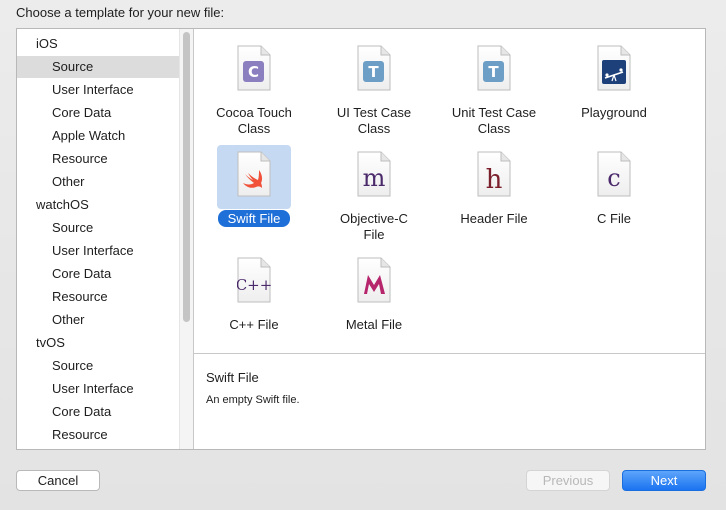 Image resolution: width=726 pixels, height=510 pixels. I want to click on template-tile: Playground, so click(614, 87).